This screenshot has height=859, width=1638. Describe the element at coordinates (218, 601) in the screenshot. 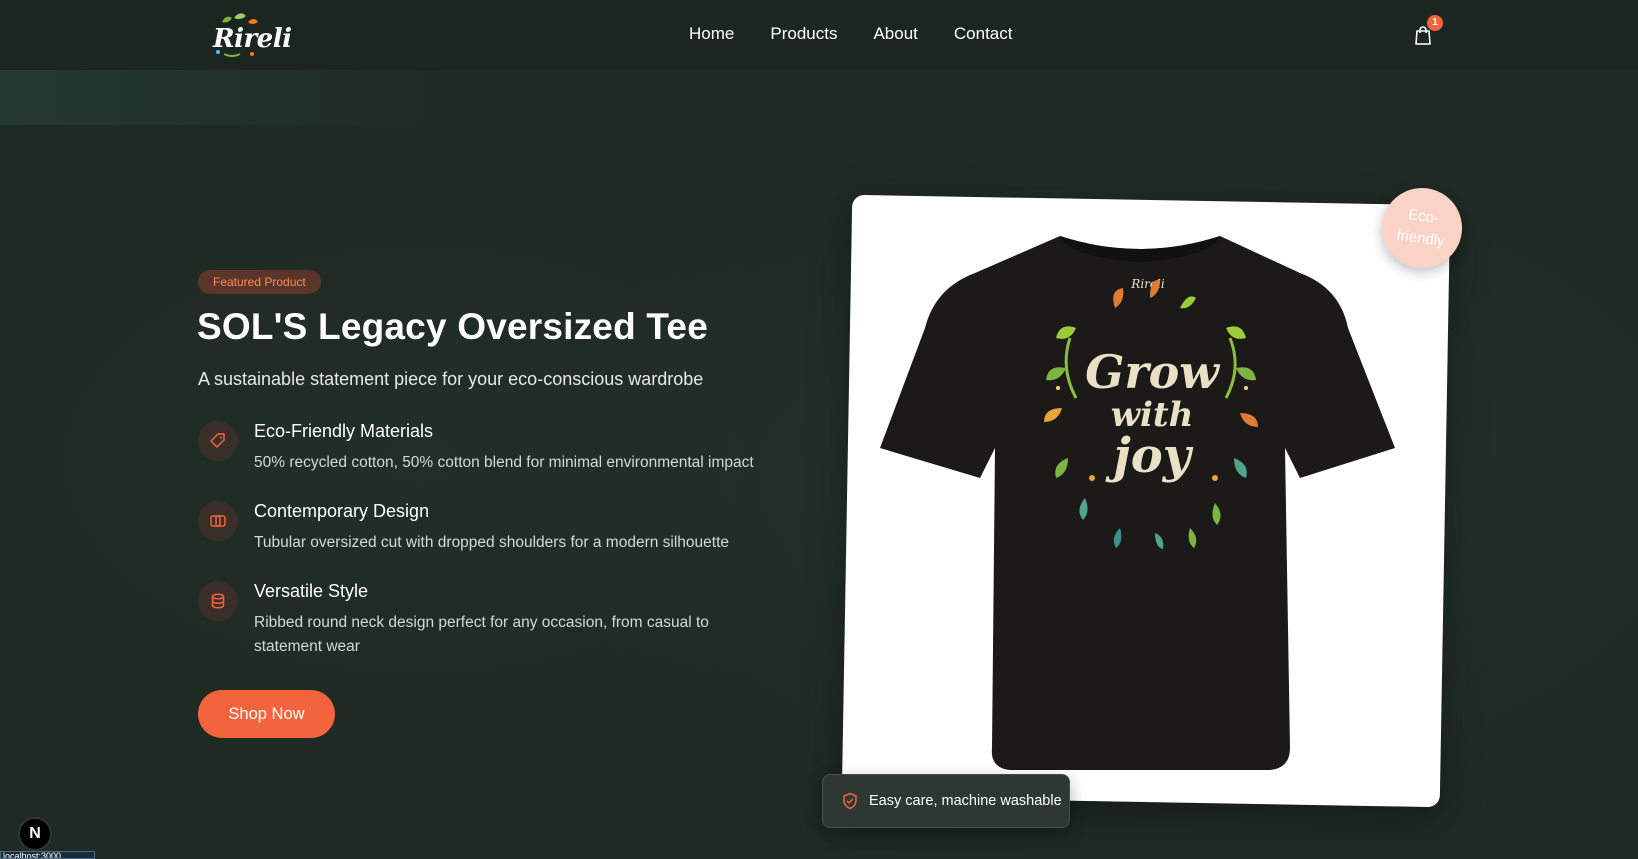

I see `cylinder-icon` at that location.